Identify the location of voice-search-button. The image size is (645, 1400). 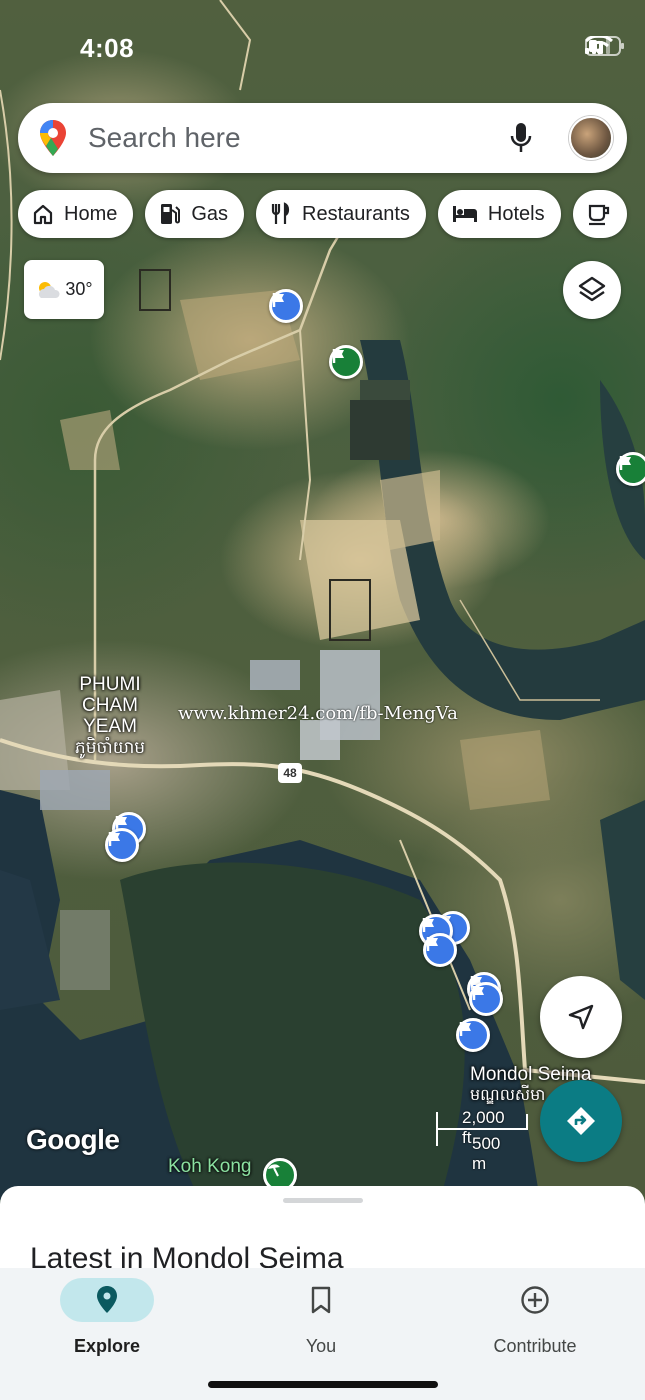
(521, 138).